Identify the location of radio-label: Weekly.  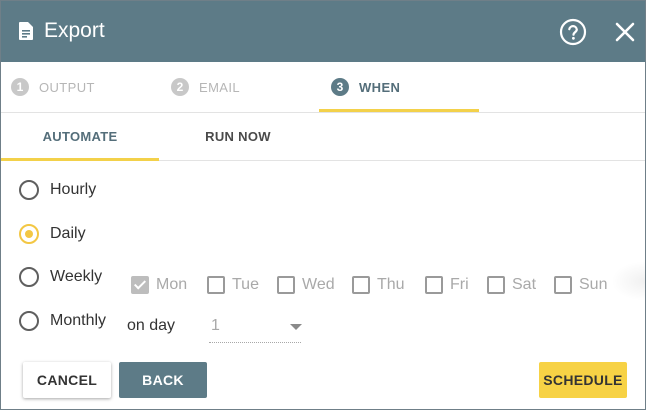
(76, 276).